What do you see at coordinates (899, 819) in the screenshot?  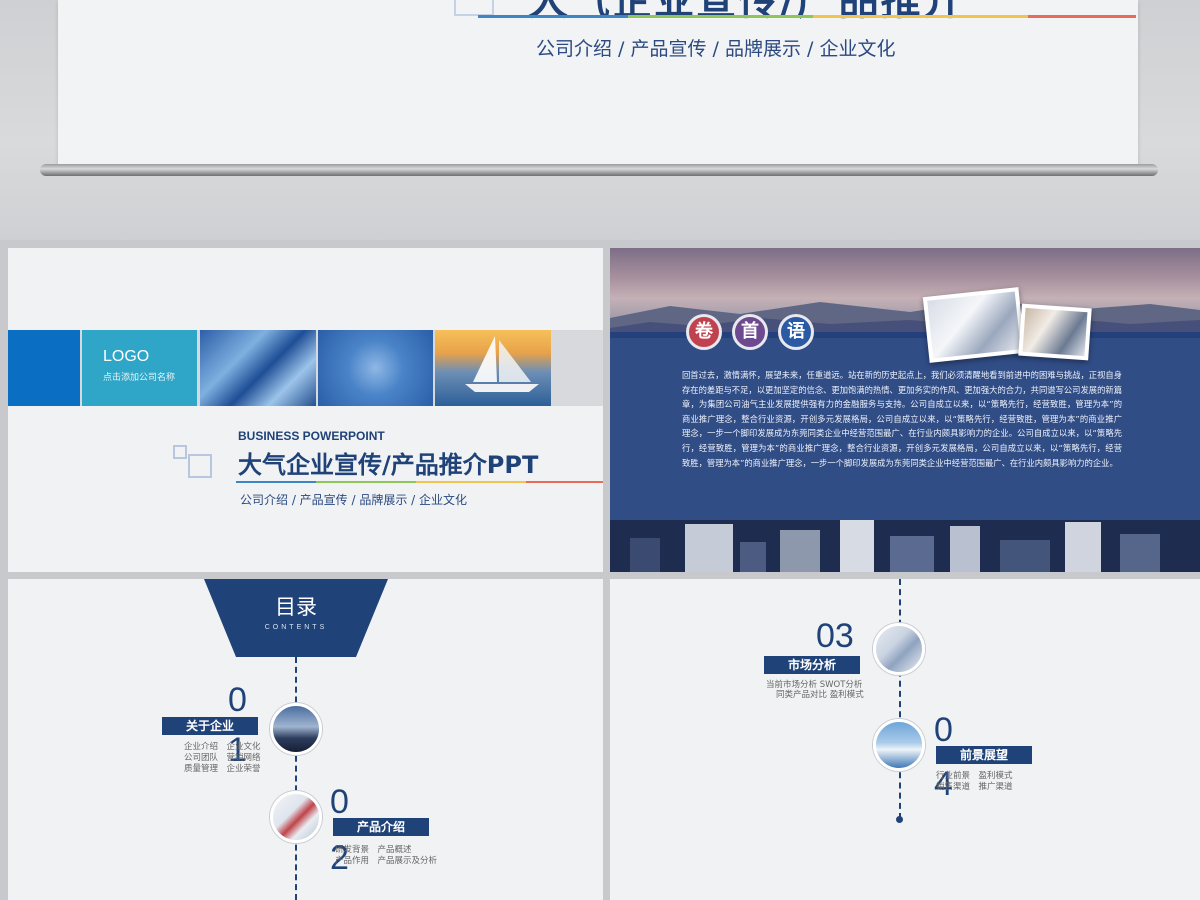 I see `timeline-end-dot` at bounding box center [899, 819].